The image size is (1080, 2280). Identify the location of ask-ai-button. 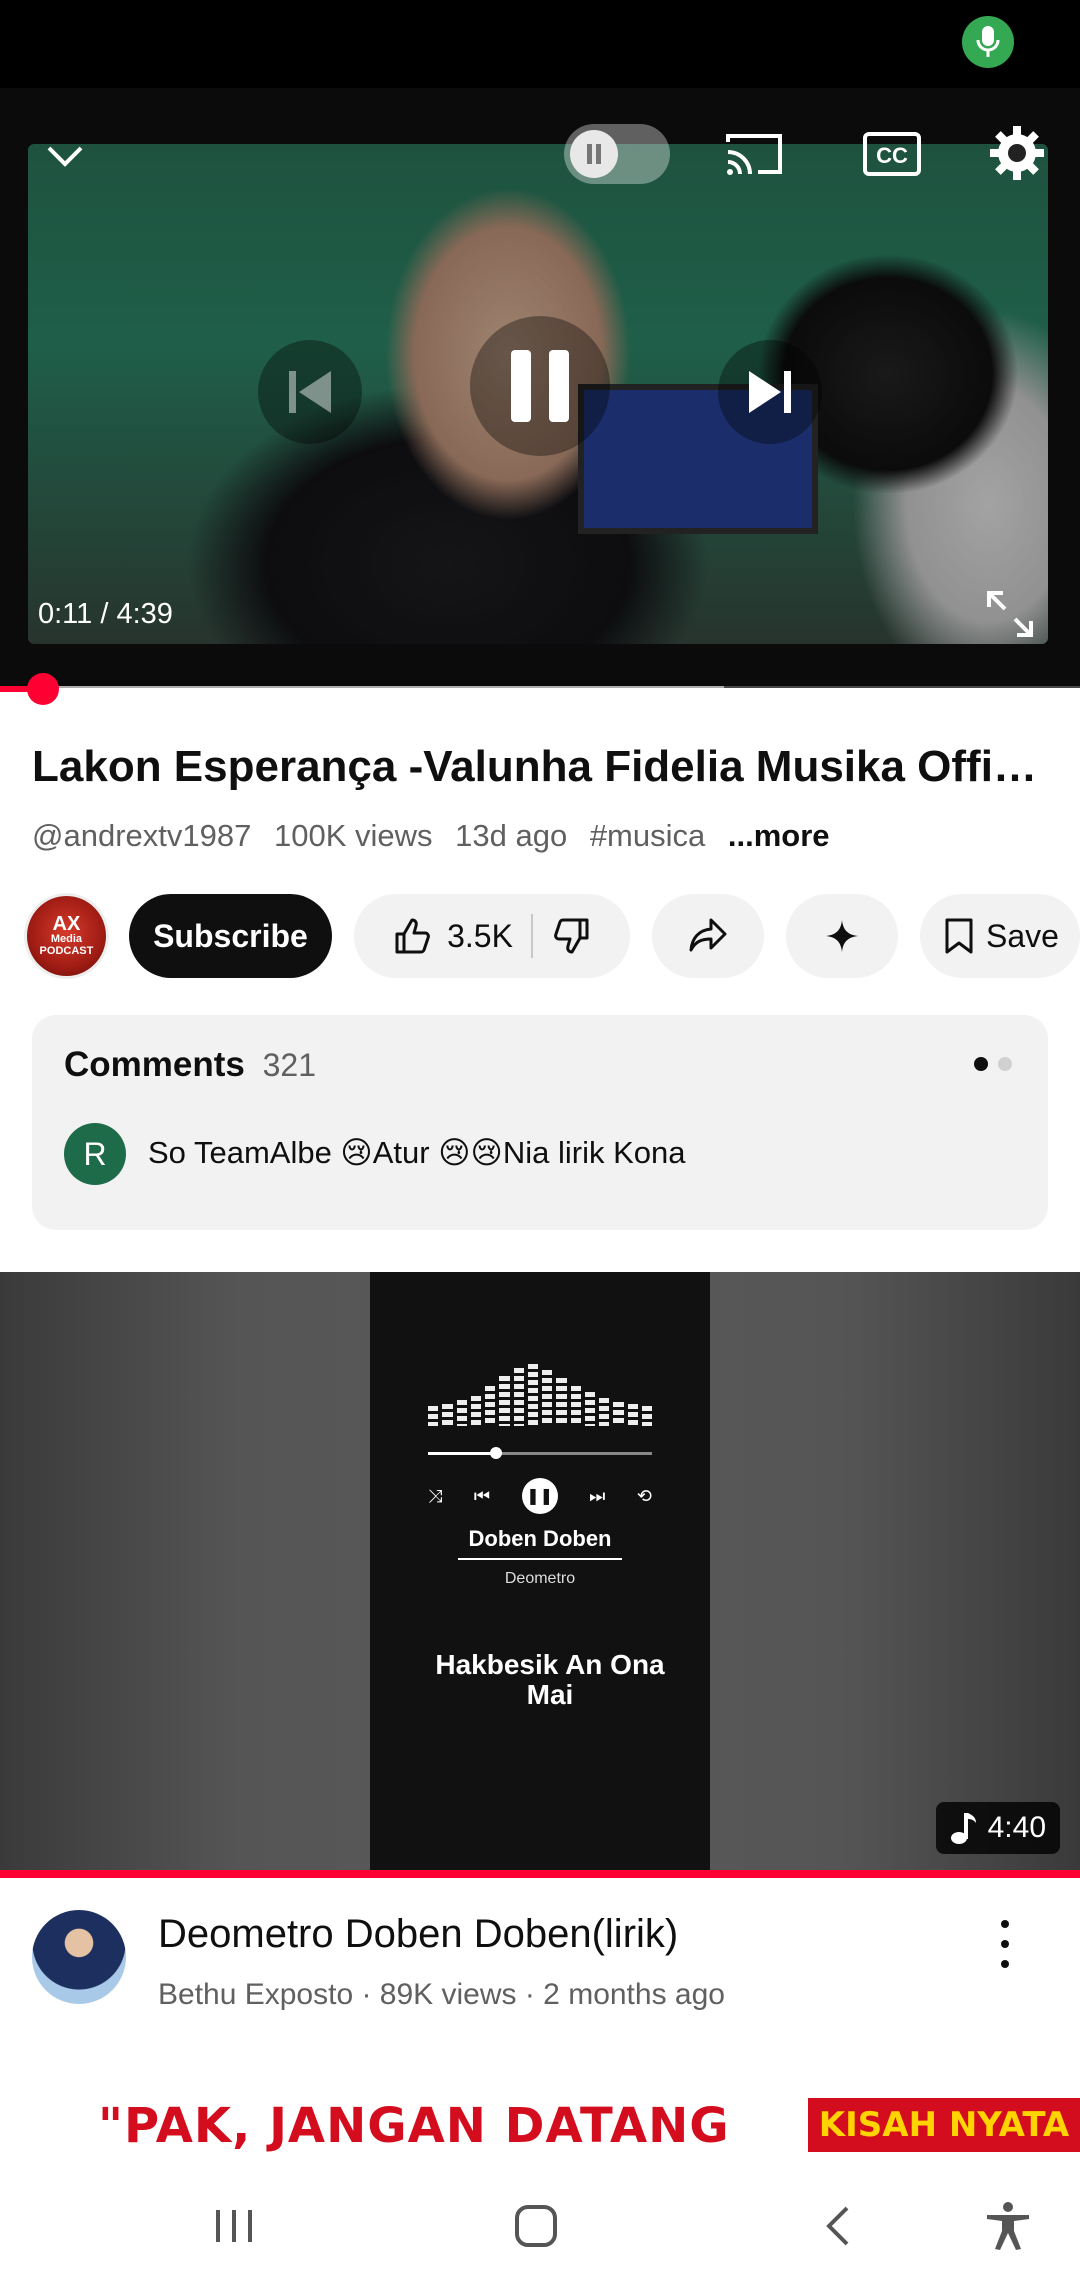
(842, 936).